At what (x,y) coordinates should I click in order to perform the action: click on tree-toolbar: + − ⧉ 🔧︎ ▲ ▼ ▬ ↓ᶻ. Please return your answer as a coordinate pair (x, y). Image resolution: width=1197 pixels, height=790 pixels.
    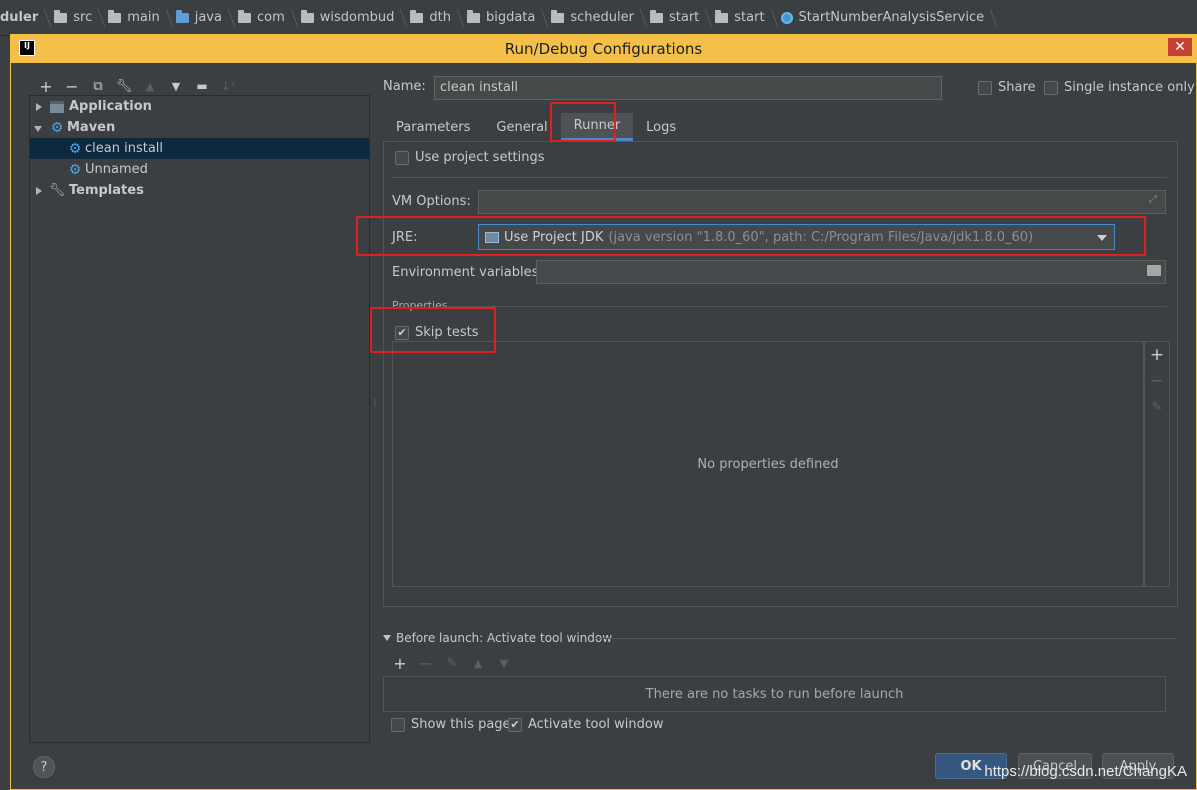
    Looking at the image, I should click on (137, 86).